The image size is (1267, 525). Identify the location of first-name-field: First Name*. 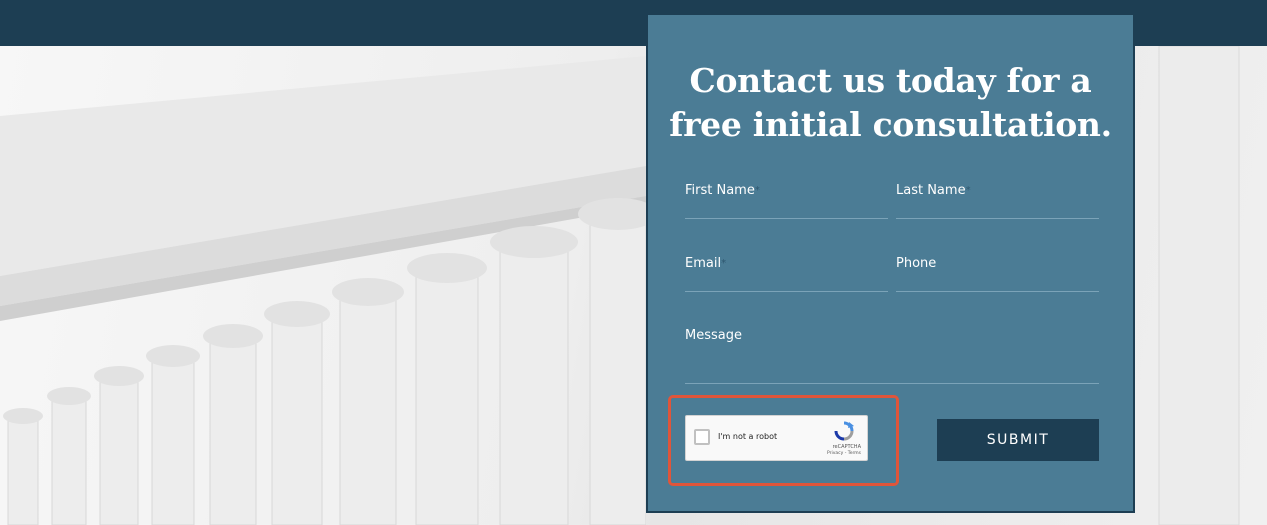
(786, 200).